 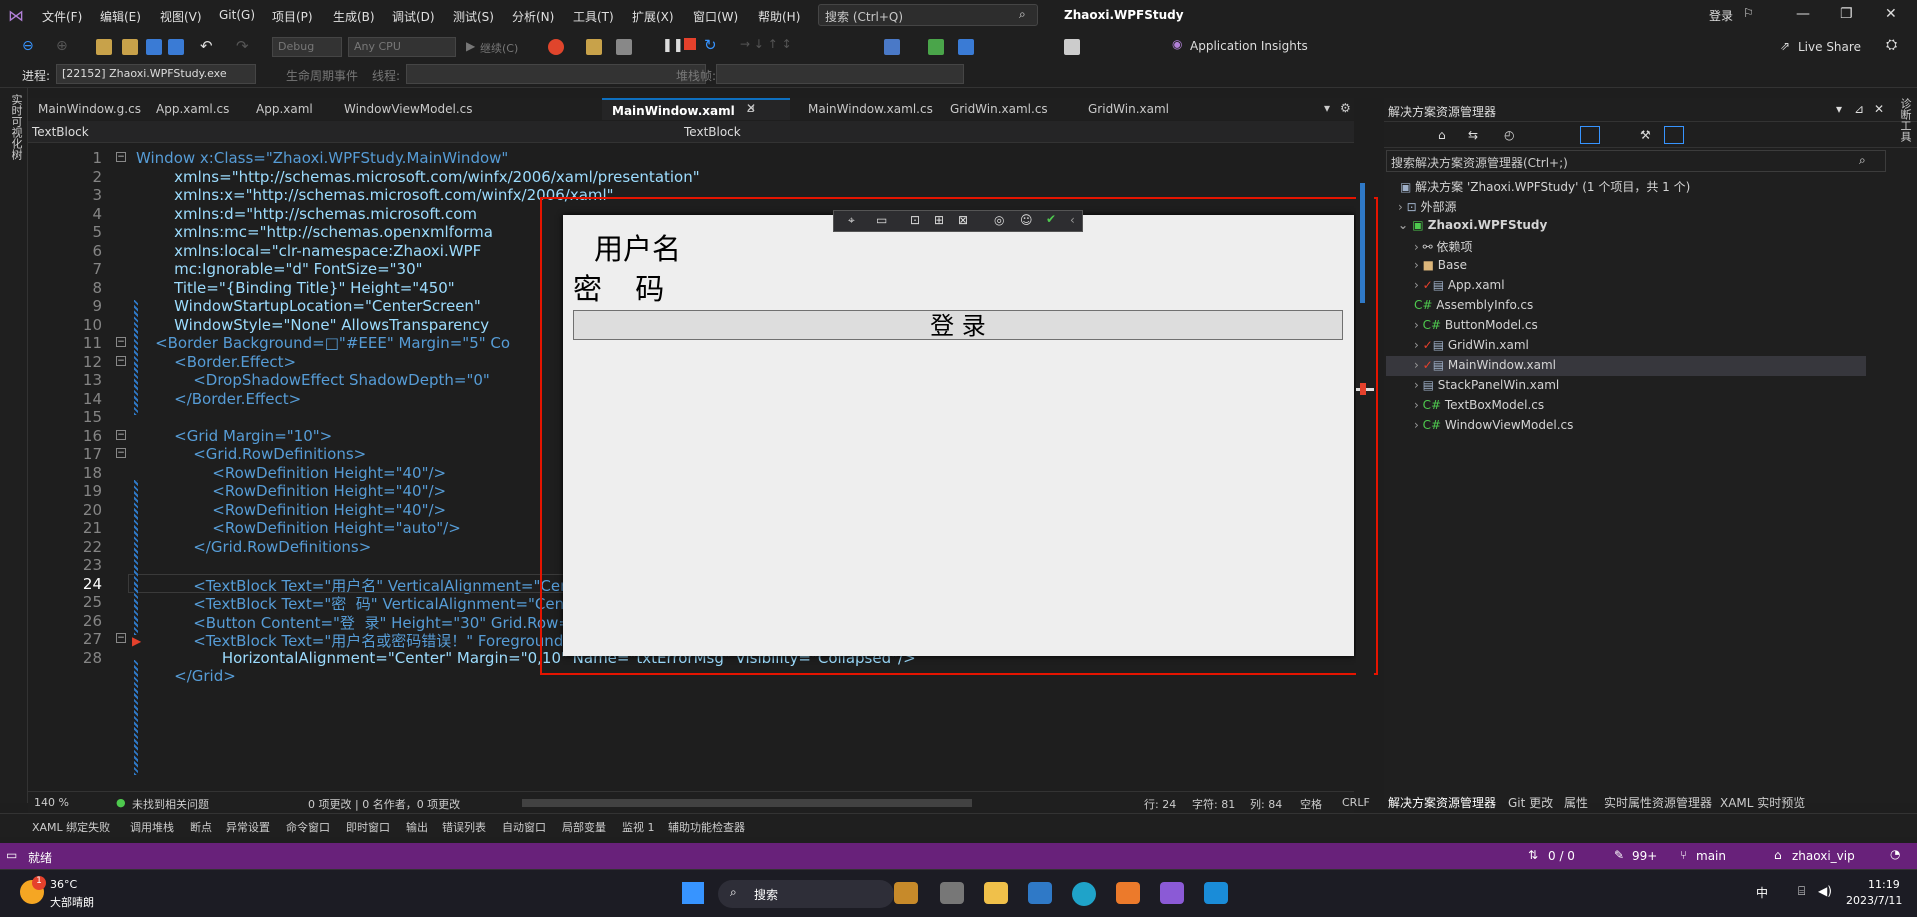 What do you see at coordinates (1459, 285) in the screenshot?
I see `tree-item-app-xaml: › ✓▤ App.xaml` at bounding box center [1459, 285].